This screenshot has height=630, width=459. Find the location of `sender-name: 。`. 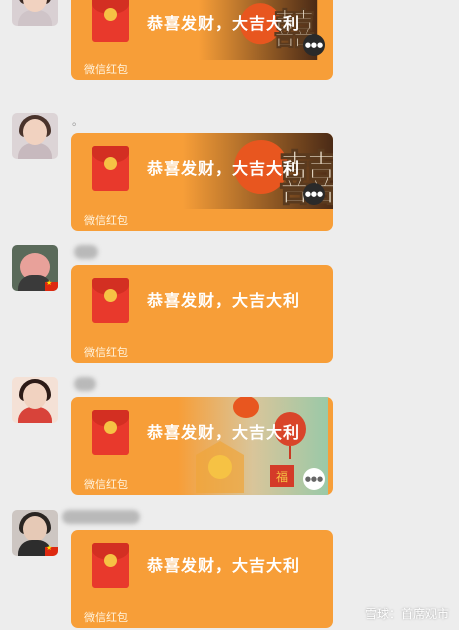

sender-name: 。 is located at coordinates (77, 121).